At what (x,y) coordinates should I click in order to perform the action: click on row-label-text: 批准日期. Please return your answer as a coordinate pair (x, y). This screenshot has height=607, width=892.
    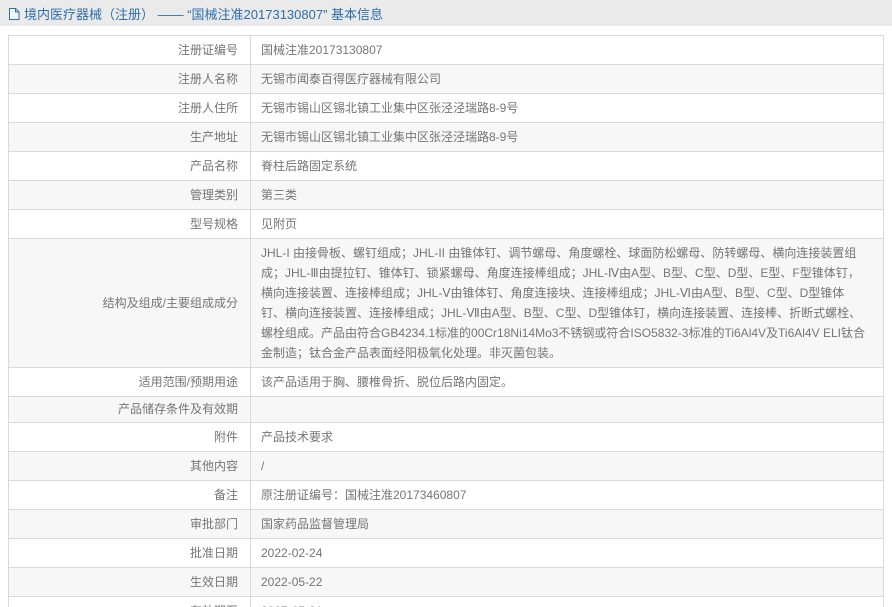
    Looking at the image, I should click on (213, 552).